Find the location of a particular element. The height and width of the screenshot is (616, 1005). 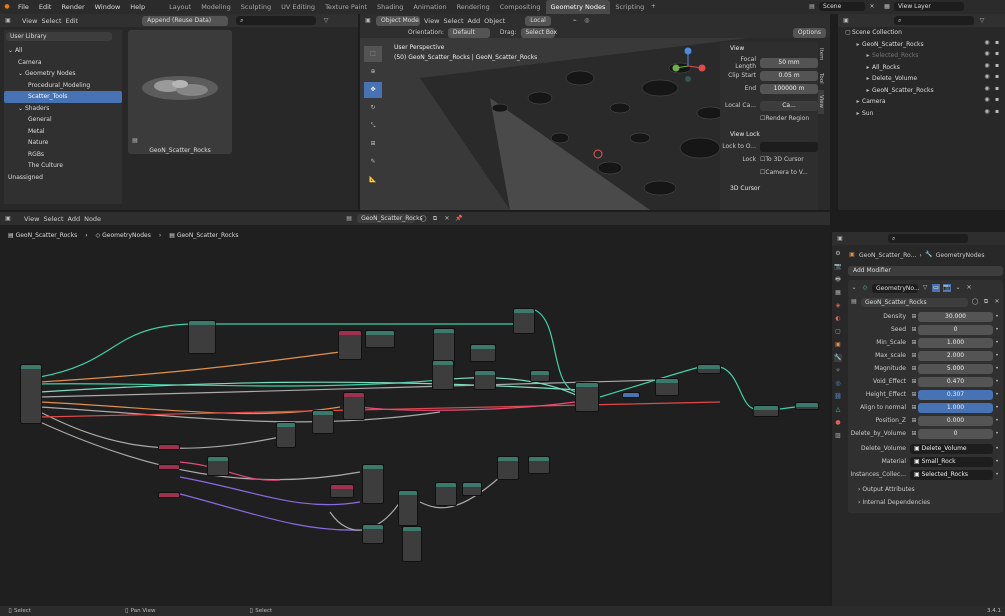

object-field: ▣ Selected_Rocks is located at coordinates (951, 474).